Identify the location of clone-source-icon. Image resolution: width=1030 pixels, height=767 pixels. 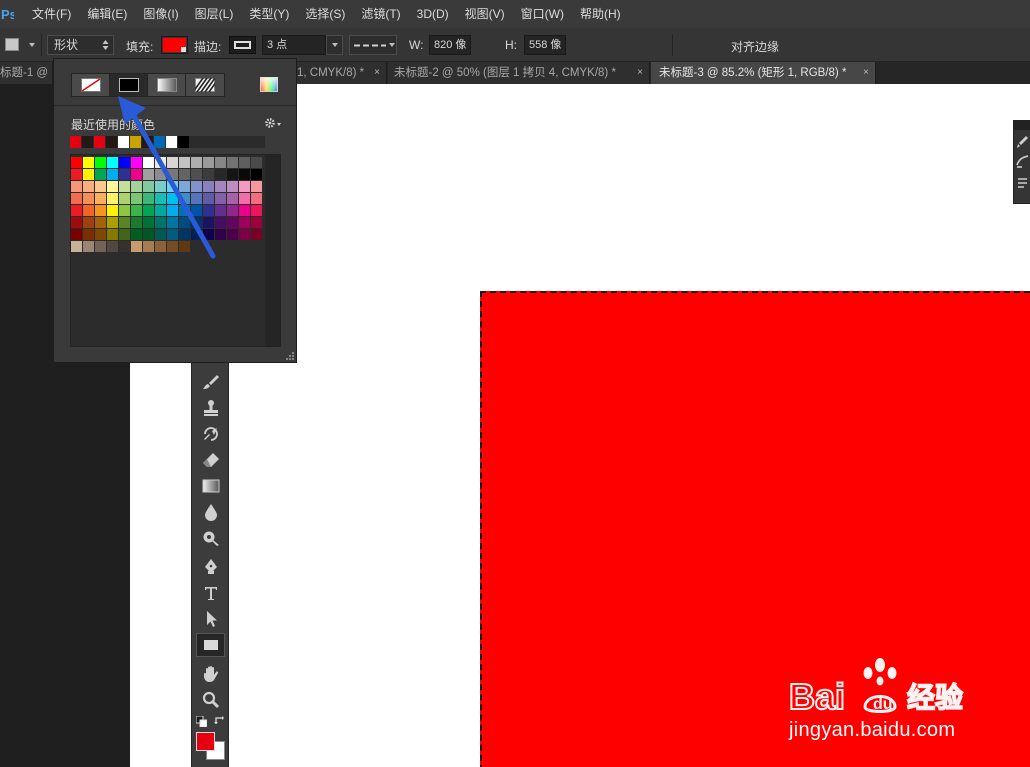
(1022, 182).